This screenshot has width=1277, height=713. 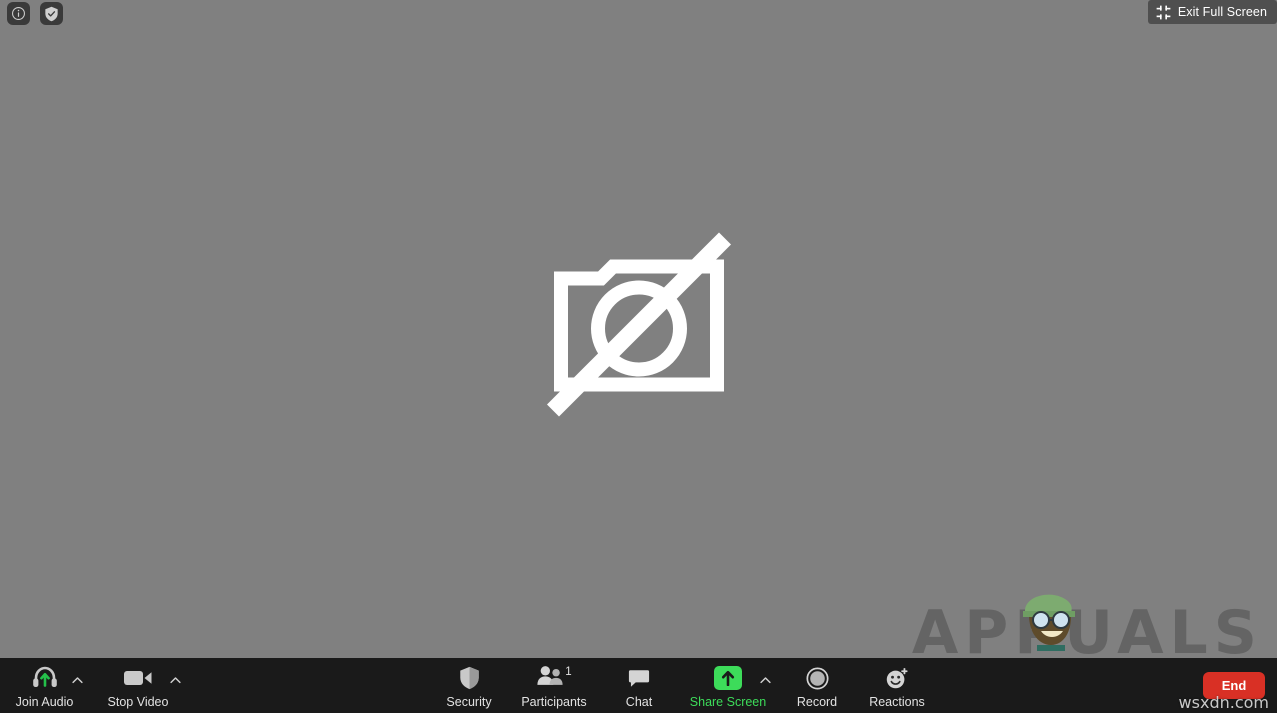 I want to click on toolbar-item-record: Record, so click(x=817, y=687).